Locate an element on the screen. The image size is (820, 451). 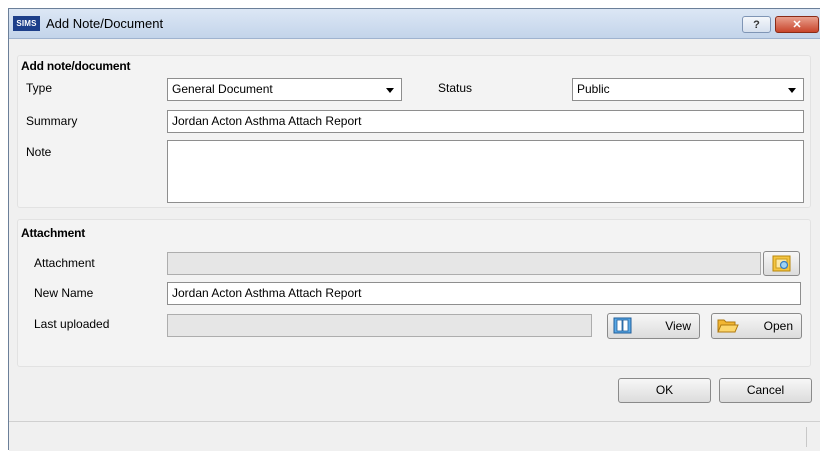
sims-app-icon: SIMS is located at coordinates (26, 23).